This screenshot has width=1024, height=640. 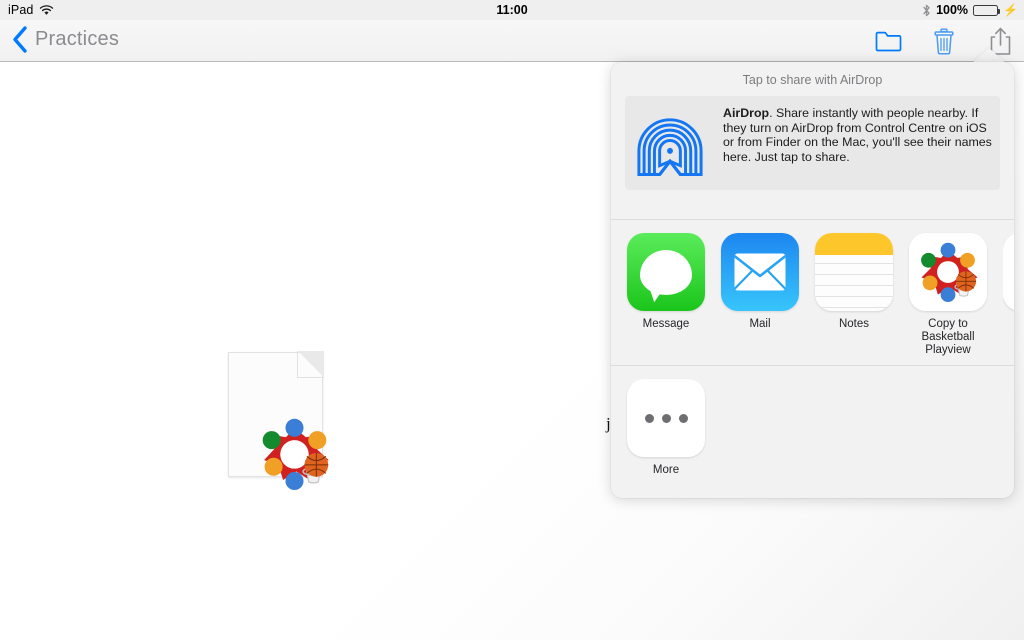 I want to click on share-app-label: Message, so click(x=666, y=324).